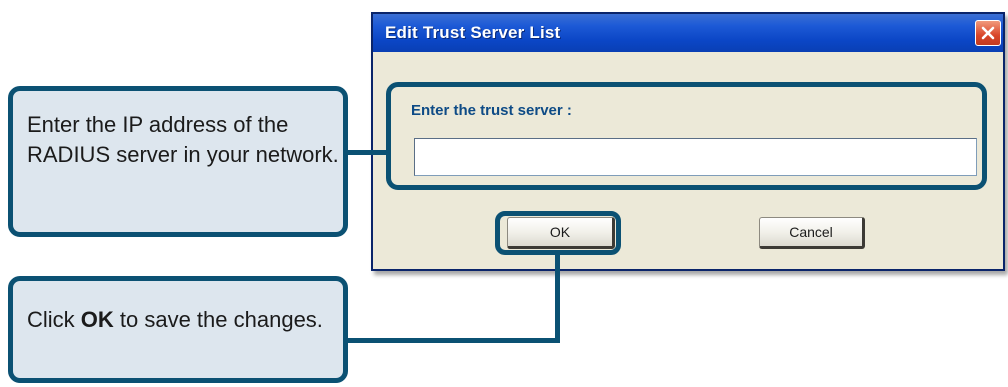 This screenshot has width=1008, height=387. I want to click on dialog-titlebar: Edit Trust Server List, so click(688, 33).